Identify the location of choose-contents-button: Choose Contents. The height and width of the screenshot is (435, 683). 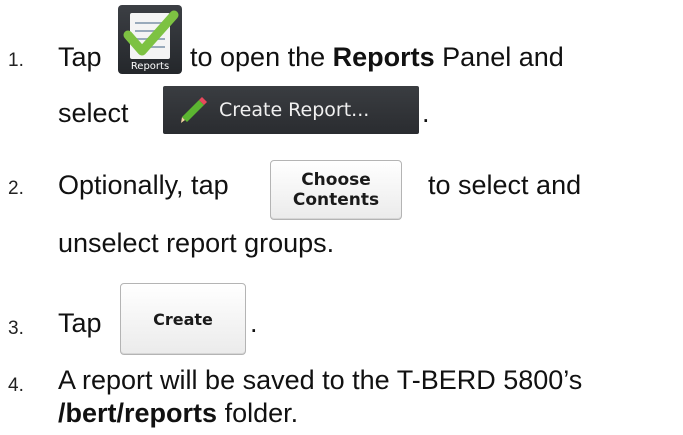
(336, 190).